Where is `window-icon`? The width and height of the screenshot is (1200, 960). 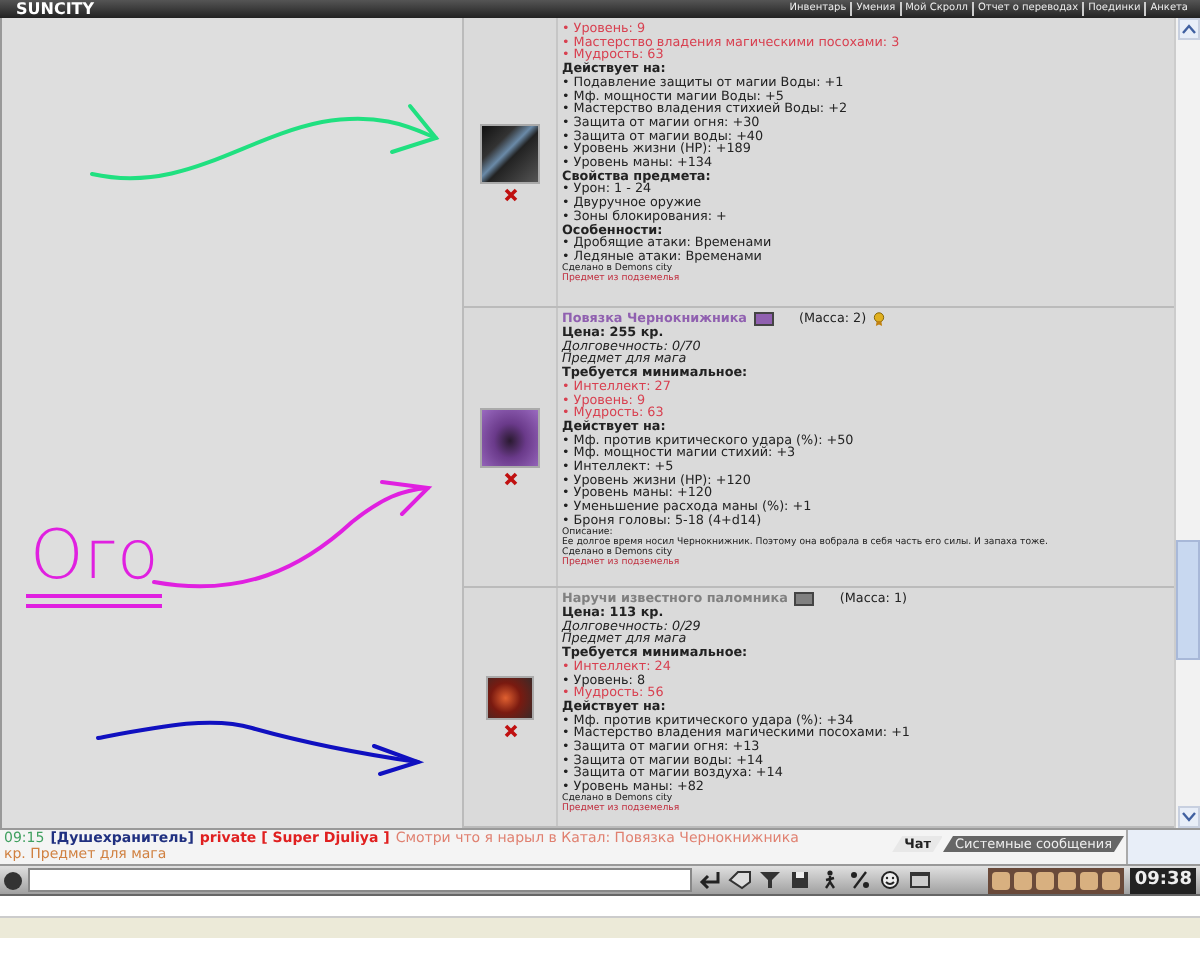
window-icon is located at coordinates (920, 880).